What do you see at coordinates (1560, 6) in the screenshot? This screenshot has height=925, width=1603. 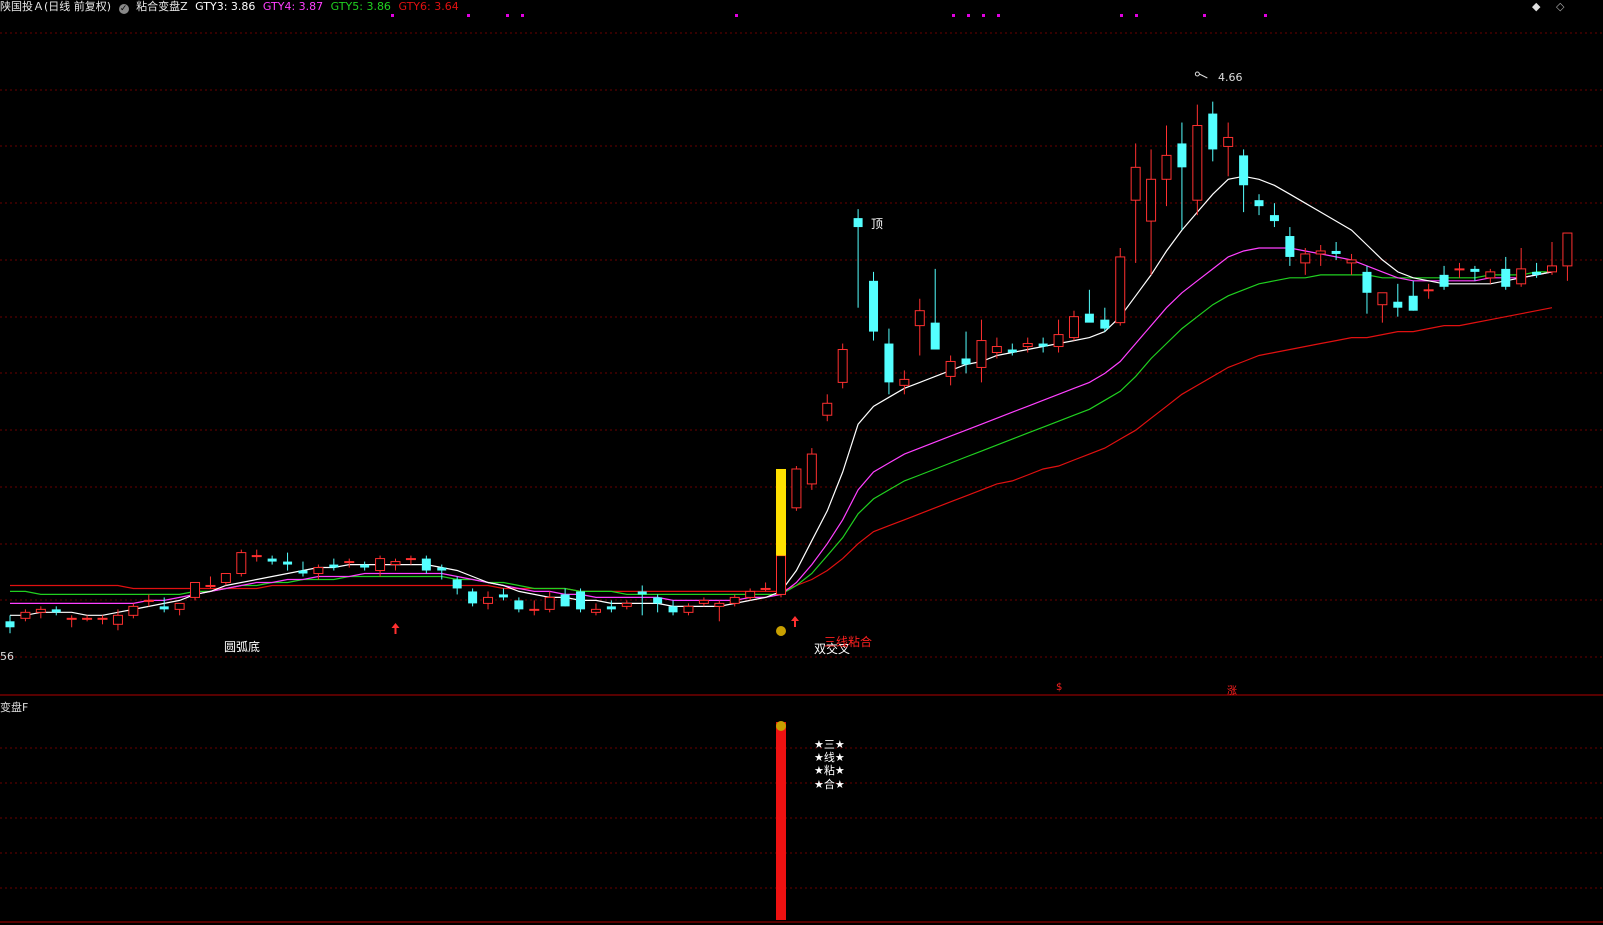 I see `diamond-outline-icon: ◇` at bounding box center [1560, 6].